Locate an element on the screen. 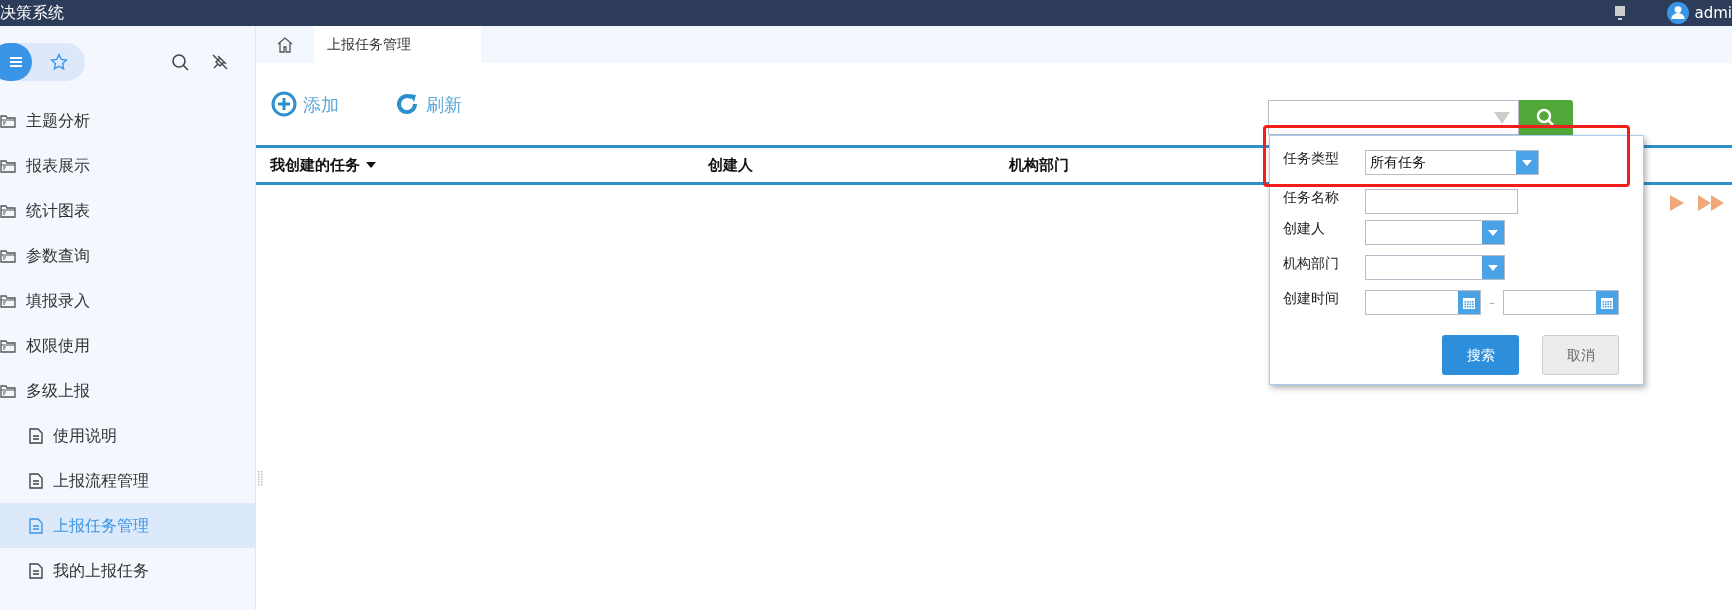 The height and width of the screenshot is (610, 1732). search-button is located at coordinates (1546, 117).